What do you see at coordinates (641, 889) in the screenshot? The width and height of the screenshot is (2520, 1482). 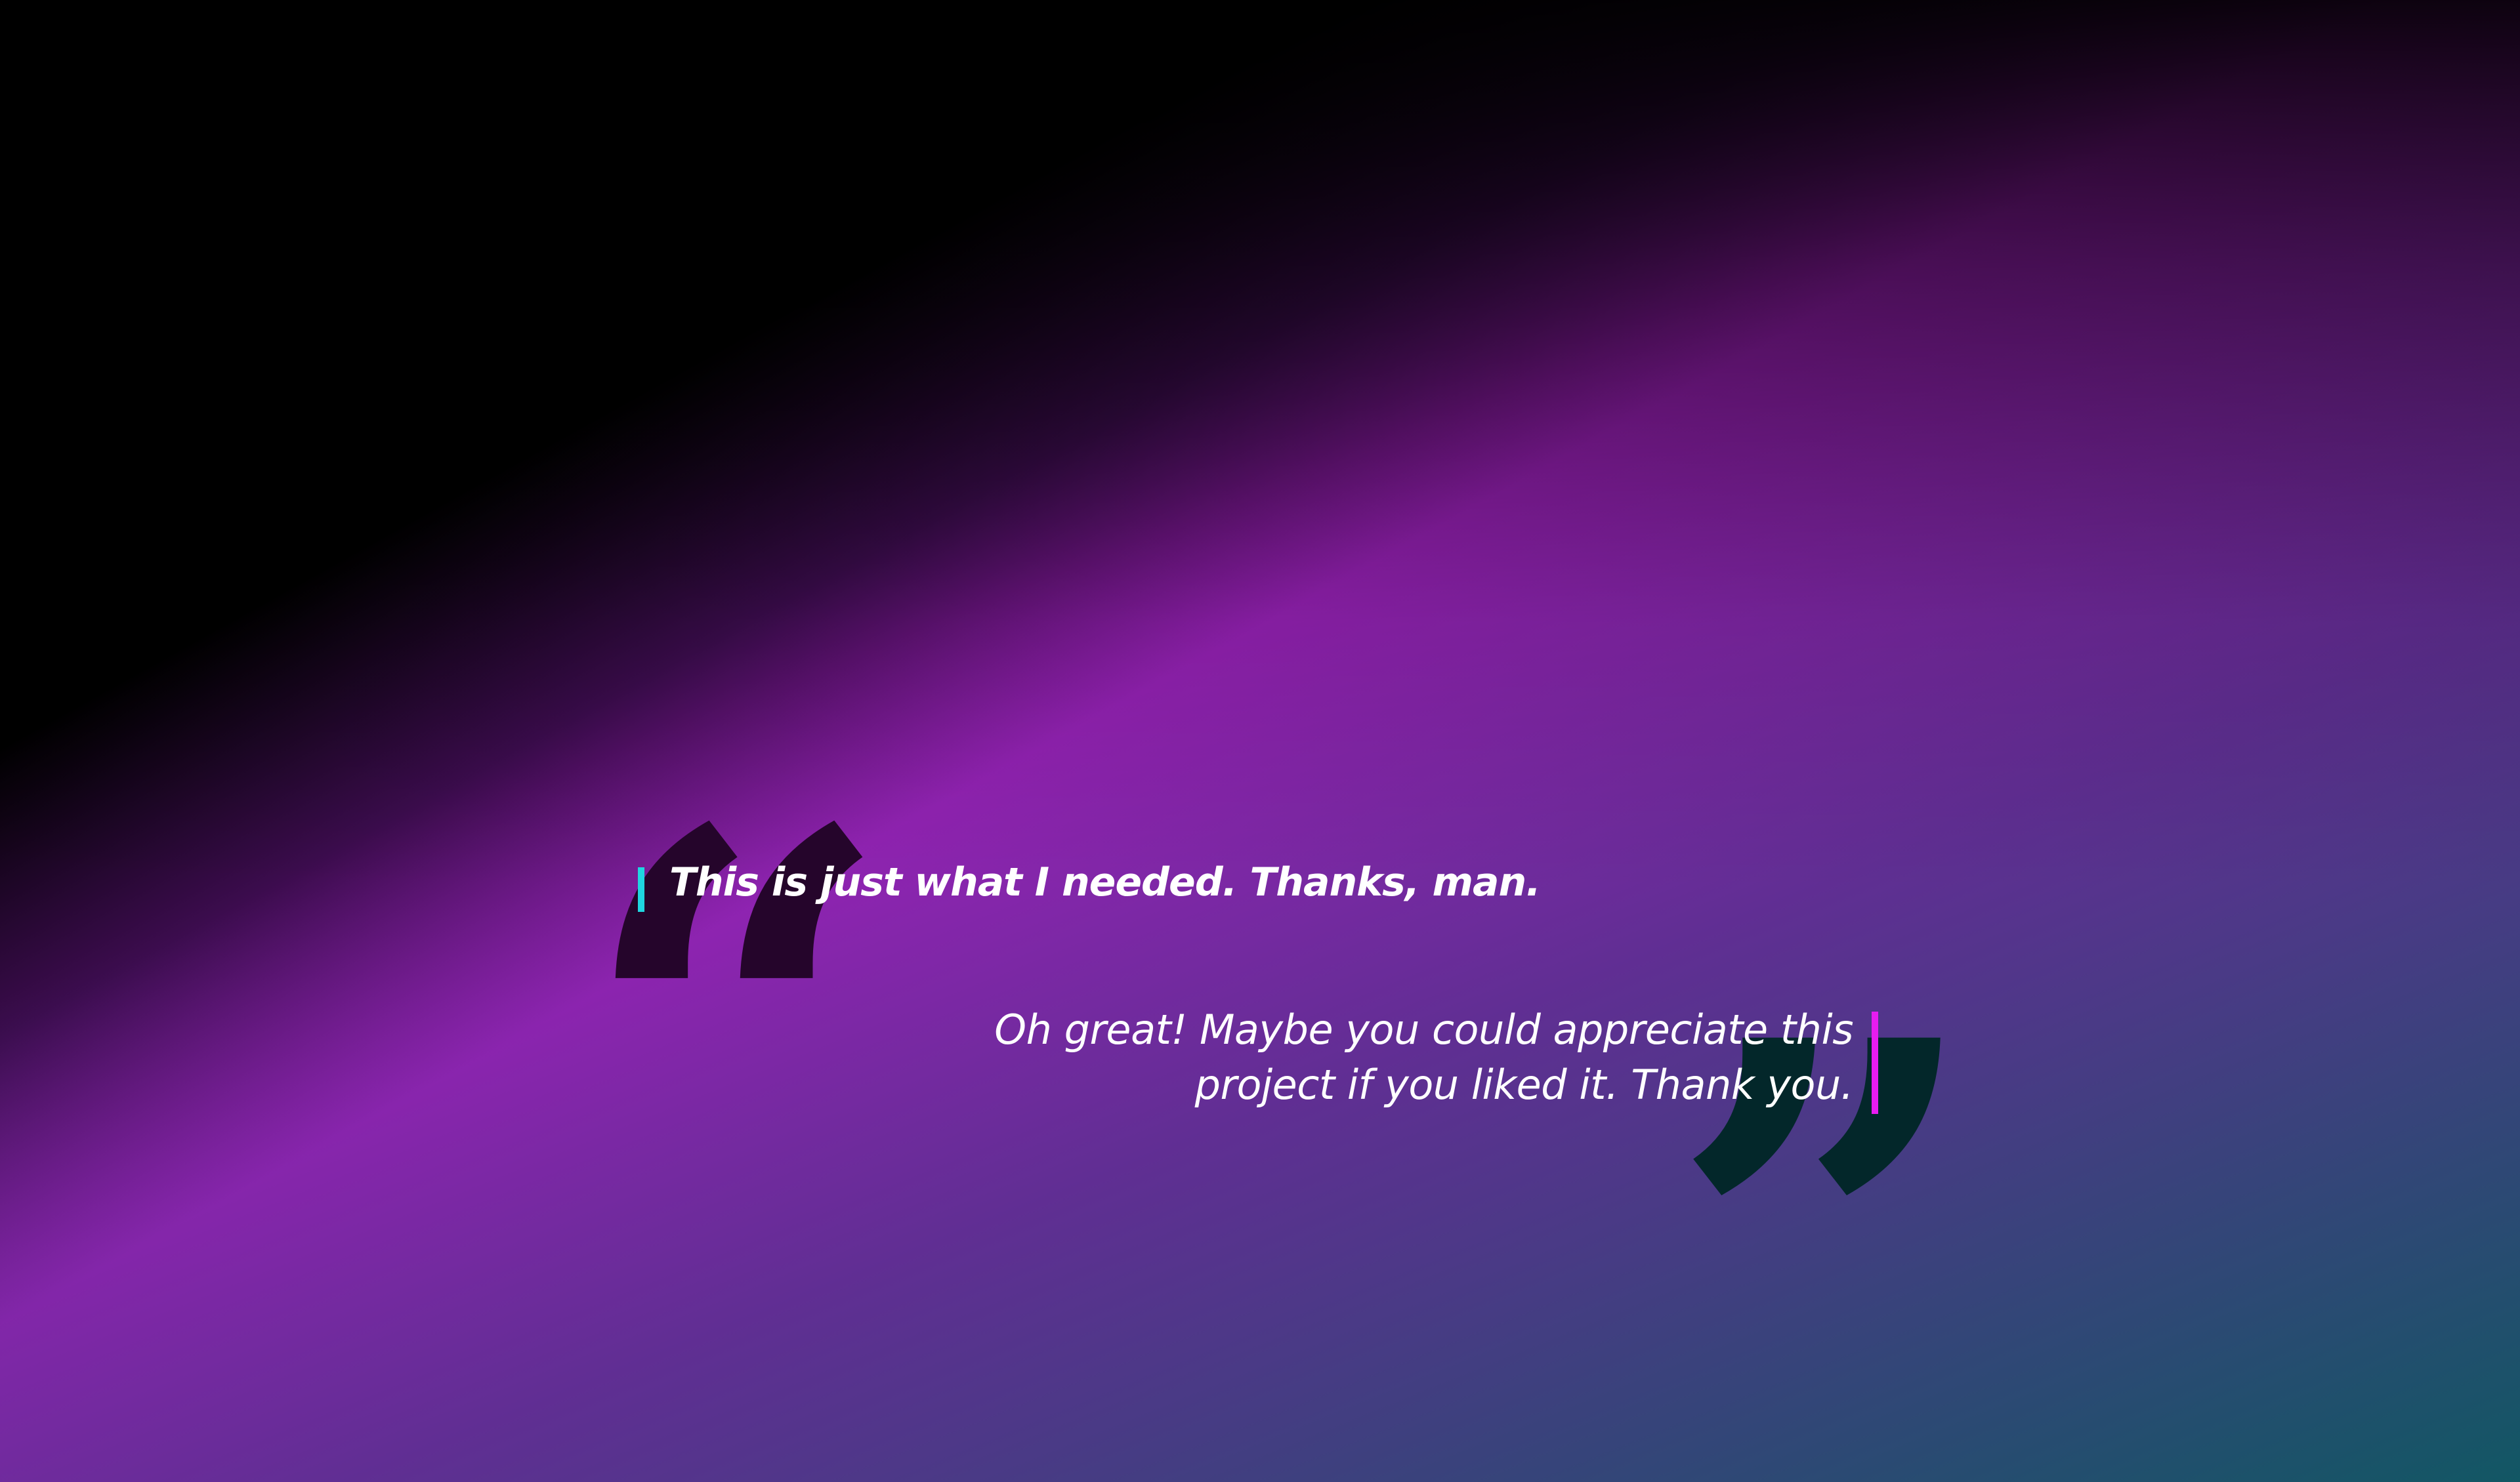 I see `message-1-accent-bar` at bounding box center [641, 889].